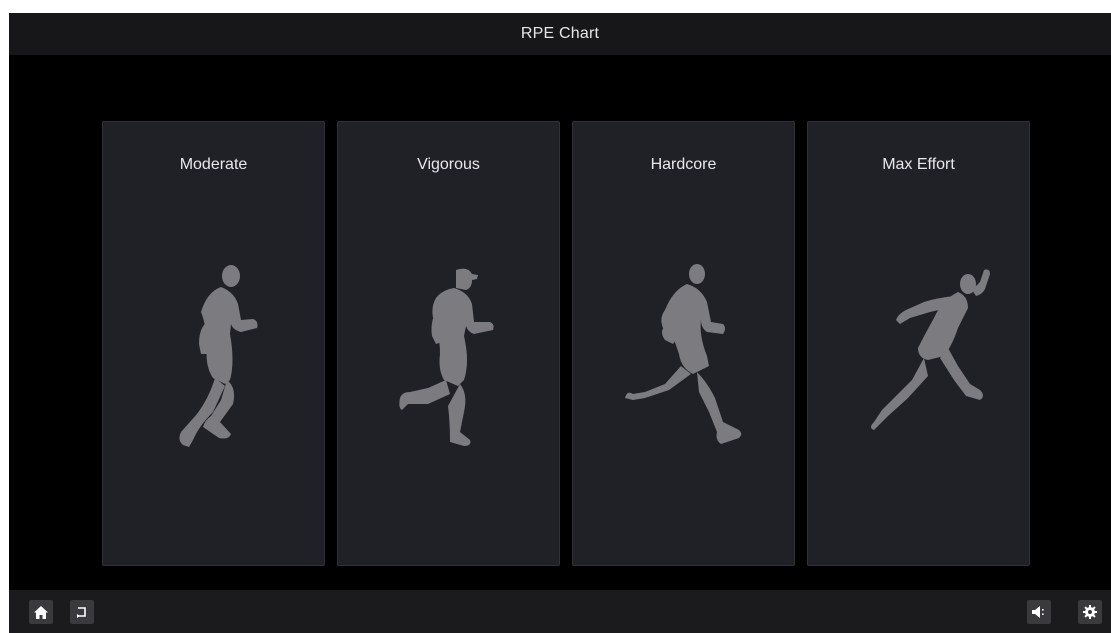 This screenshot has height=633, width=1111. I want to click on card-moderate: Moderate, so click(213, 343).